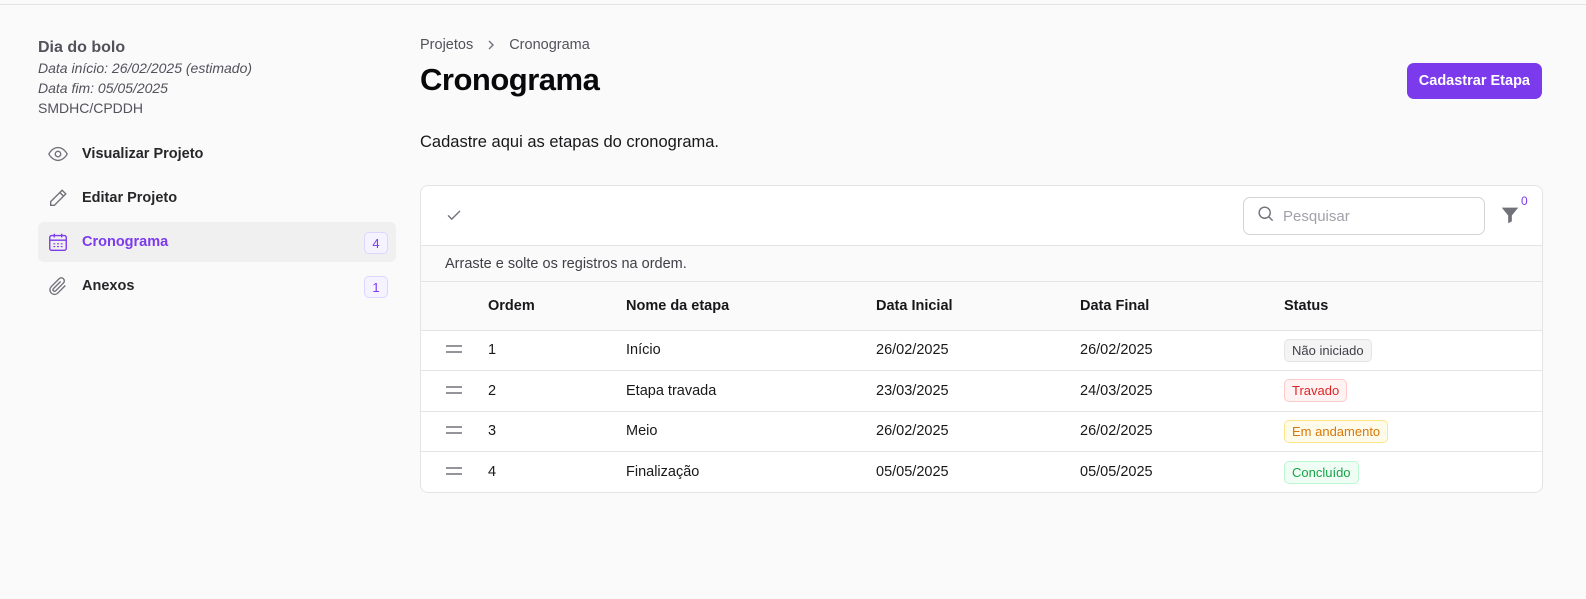  I want to click on cell-ordem: 1, so click(557, 350).